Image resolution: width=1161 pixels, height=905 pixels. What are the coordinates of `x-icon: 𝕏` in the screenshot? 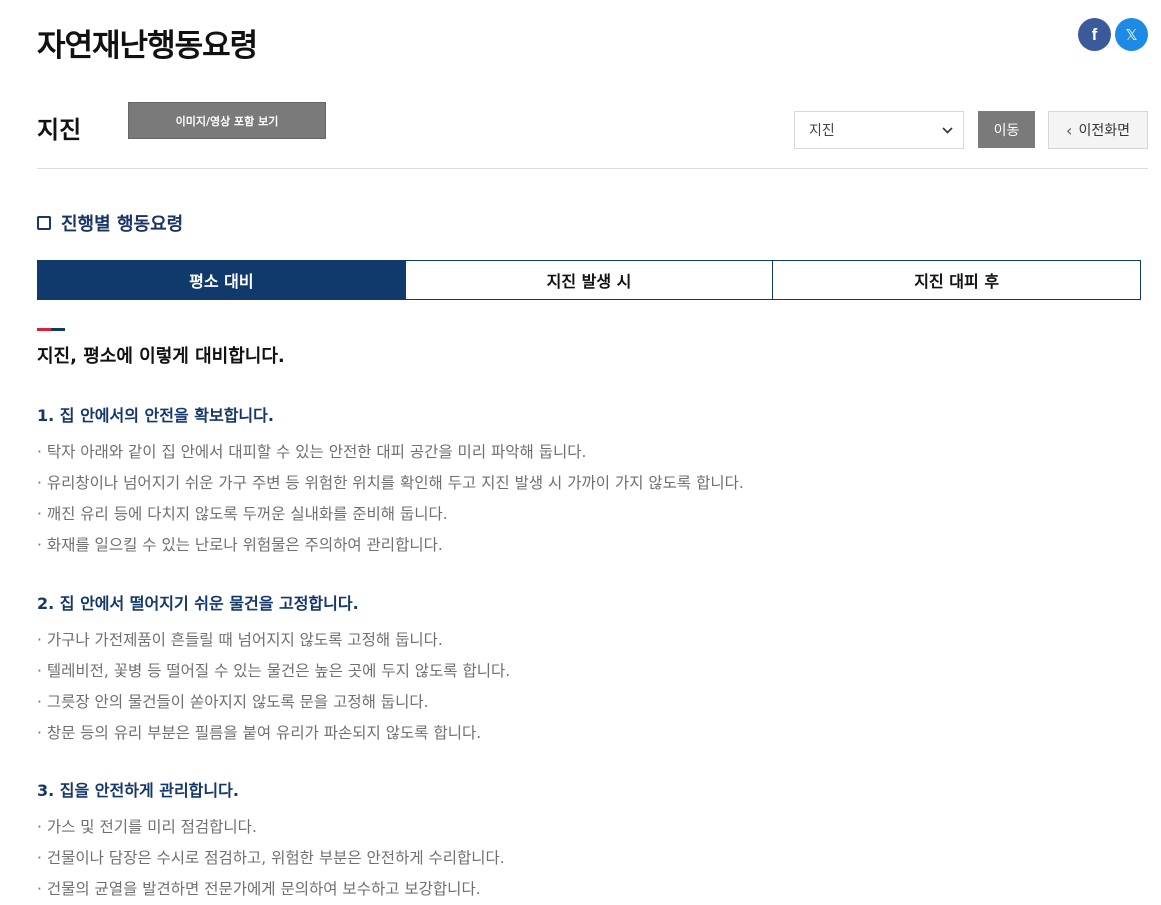 It's located at (1131, 34).